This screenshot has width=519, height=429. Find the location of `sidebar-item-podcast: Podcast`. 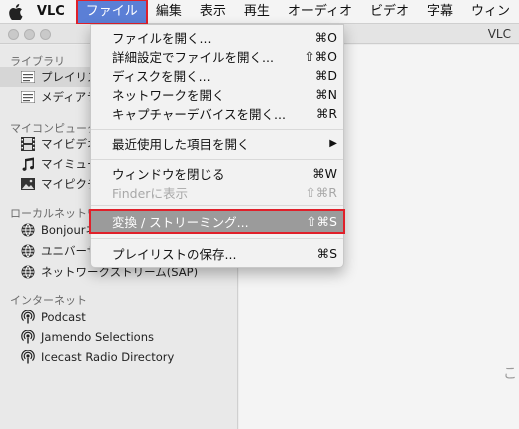

sidebar-item-podcast: Podcast is located at coordinates (53, 317).